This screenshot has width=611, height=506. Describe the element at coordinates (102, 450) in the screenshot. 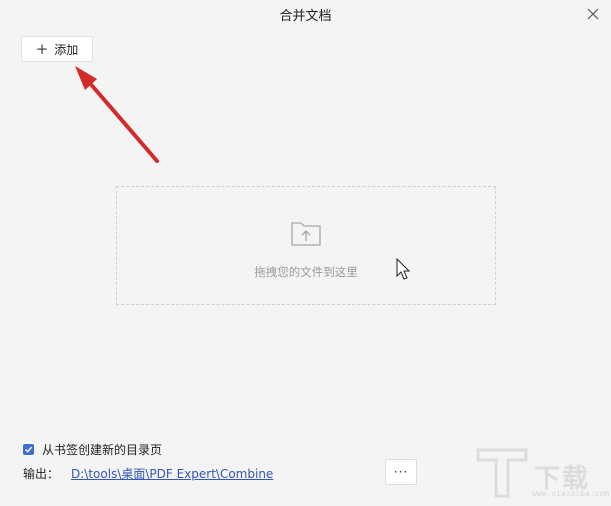

I see `bookmark-toc-label: 从书签创建新的目录页` at that location.